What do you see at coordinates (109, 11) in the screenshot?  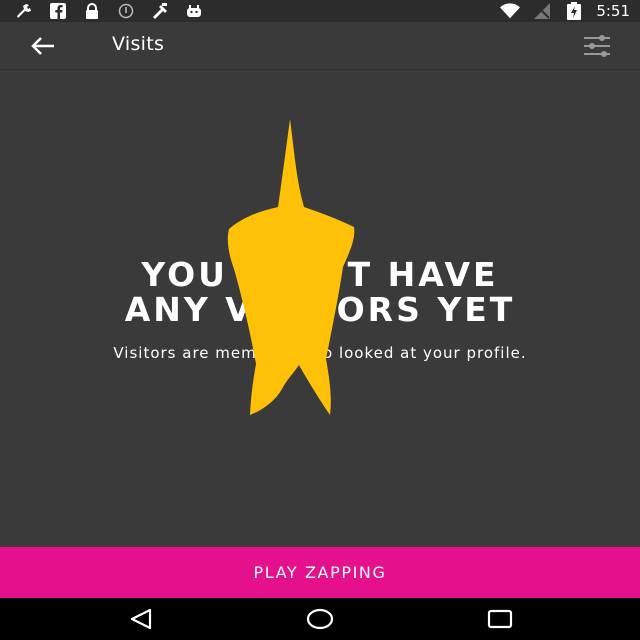 I see `status-left` at bounding box center [109, 11].